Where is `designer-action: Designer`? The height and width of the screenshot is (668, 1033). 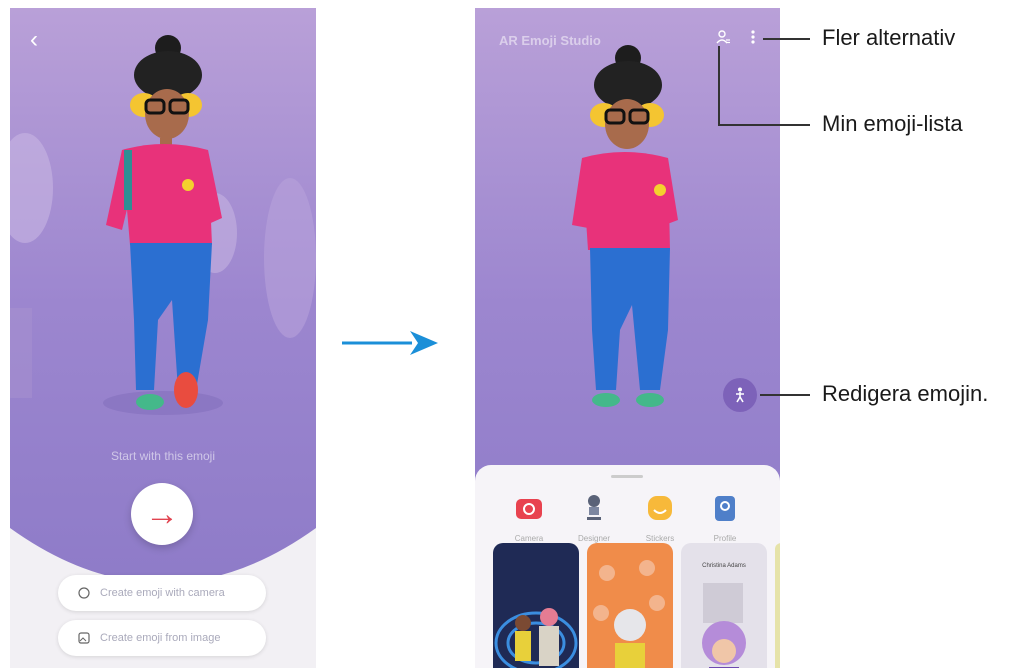 designer-action: Designer is located at coordinates (594, 518).